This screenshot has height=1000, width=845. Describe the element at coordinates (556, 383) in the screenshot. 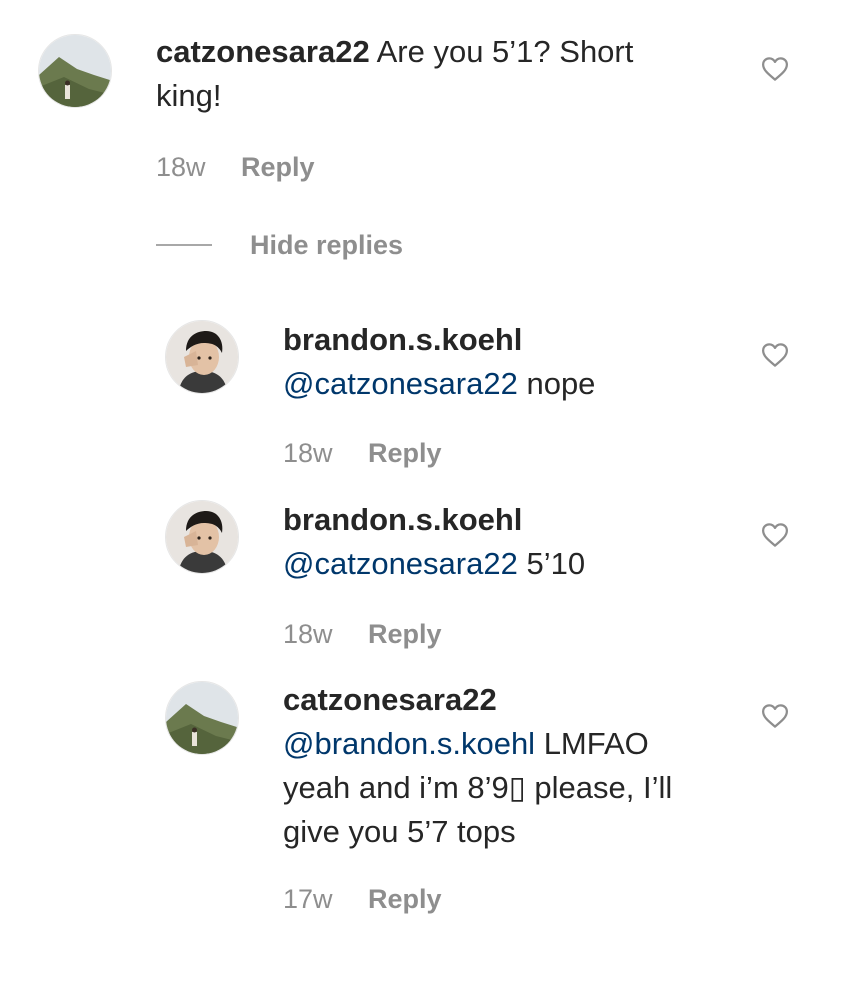

I see `reply-body: nope` at that location.